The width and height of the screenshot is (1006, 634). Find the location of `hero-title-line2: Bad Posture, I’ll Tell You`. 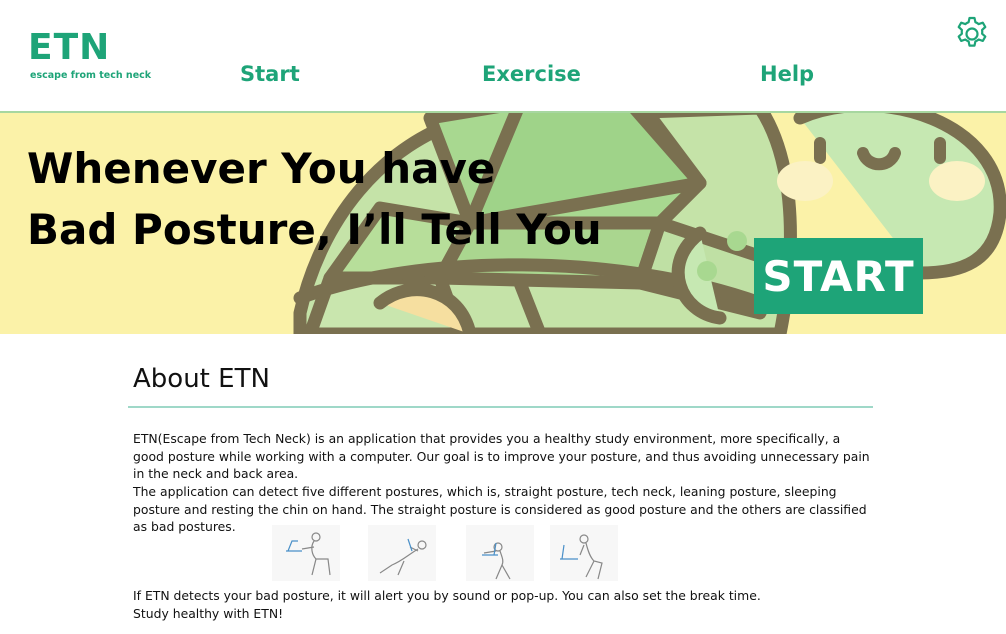

hero-title-line2: Bad Posture, I’ll Tell You is located at coordinates (314, 229).